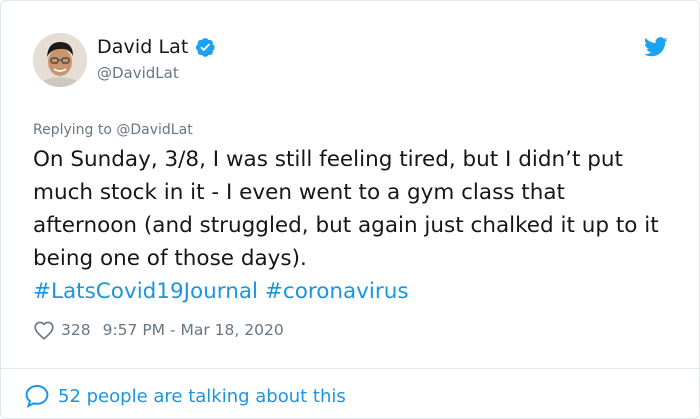 This screenshot has height=419, width=700. What do you see at coordinates (337, 291) in the screenshot?
I see `hashtag-link-coronavirus: #coronavirus` at bounding box center [337, 291].